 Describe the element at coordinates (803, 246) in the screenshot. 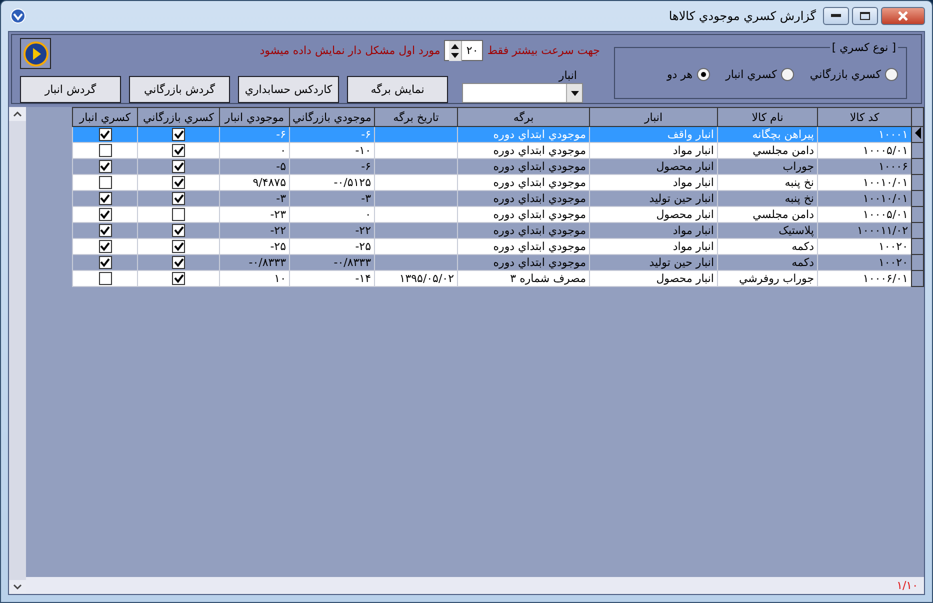

I see `table-cell: دکمه` at that location.